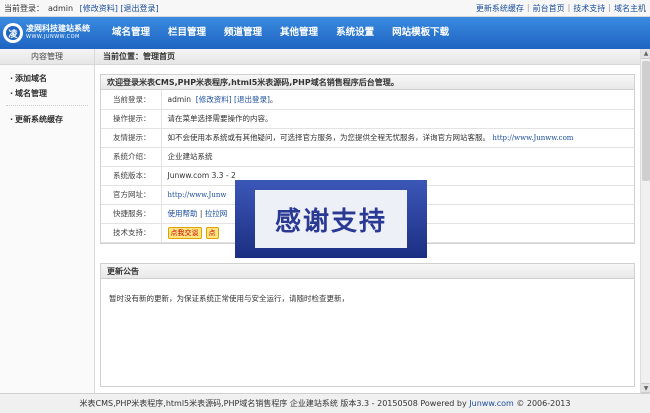  I want to click on logout-link-2: [退出登录], so click(252, 99).